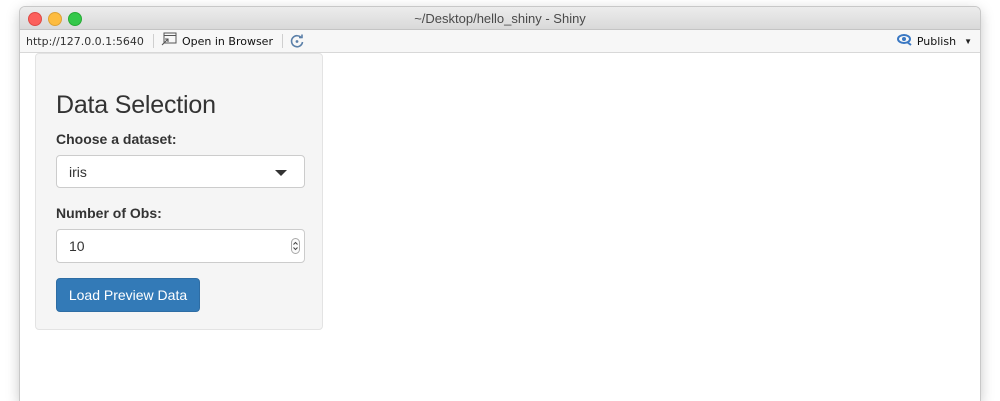 Image resolution: width=1000 pixels, height=401 pixels. I want to click on caret-down-icon, so click(281, 173).